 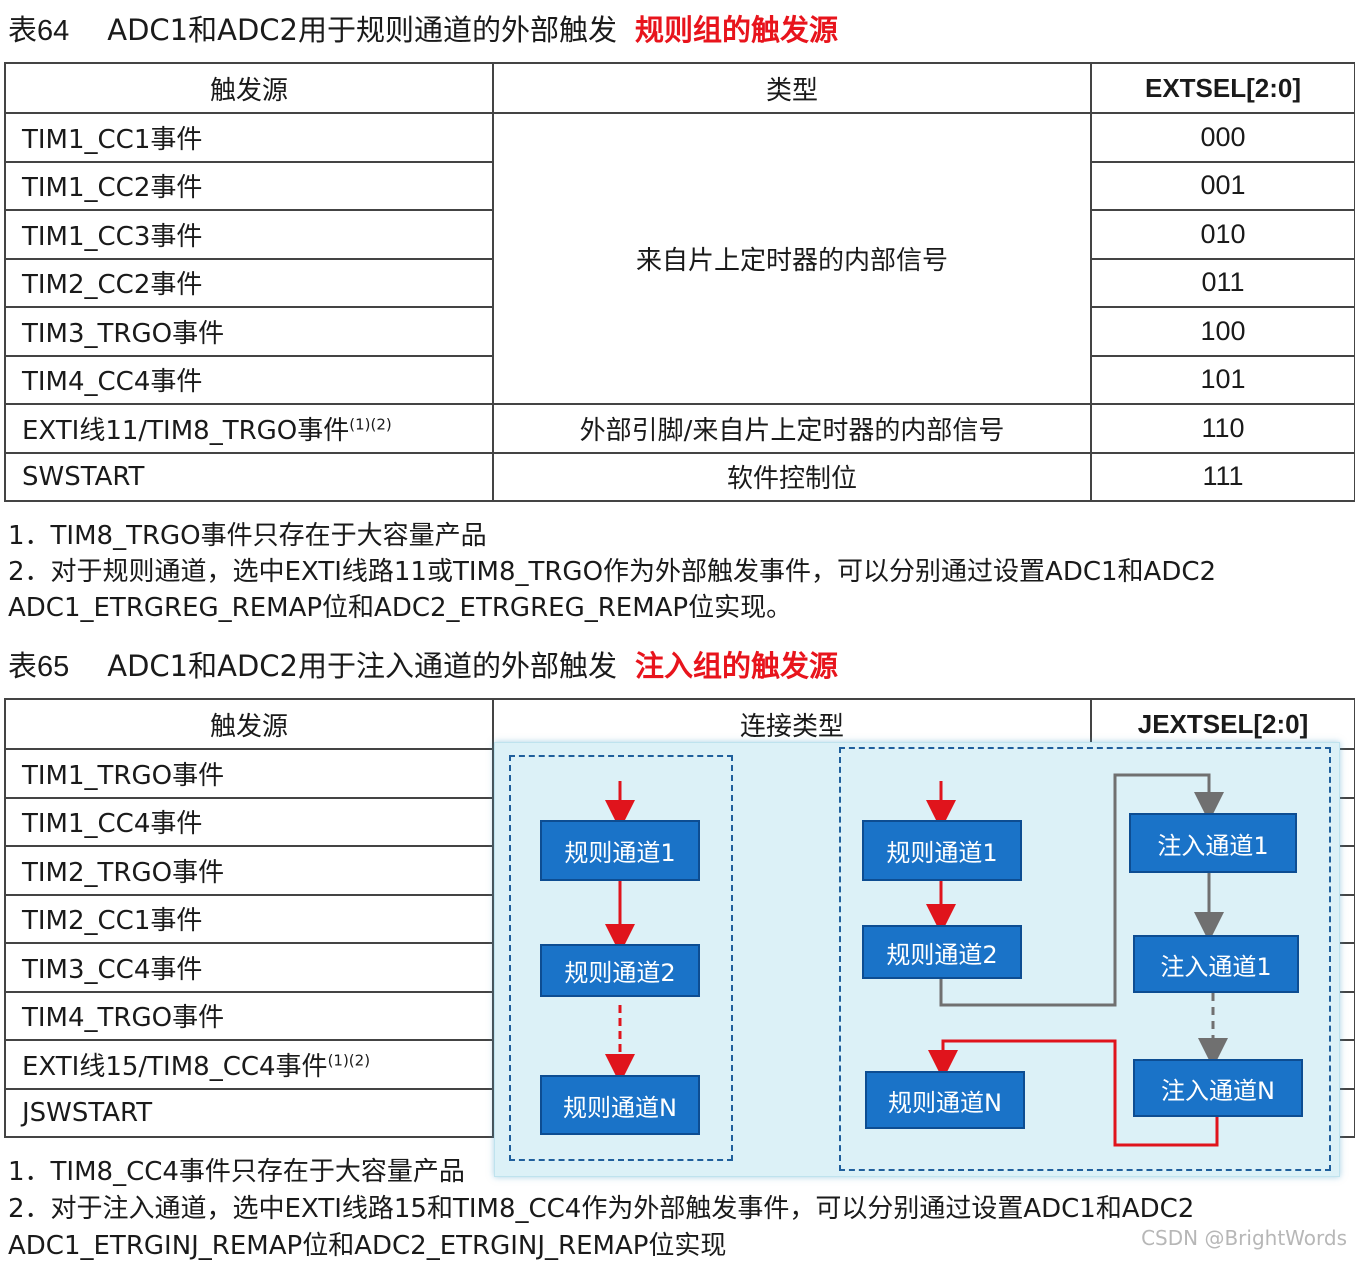 What do you see at coordinates (1222, 234) in the screenshot?
I see `value-cell: 010` at bounding box center [1222, 234].